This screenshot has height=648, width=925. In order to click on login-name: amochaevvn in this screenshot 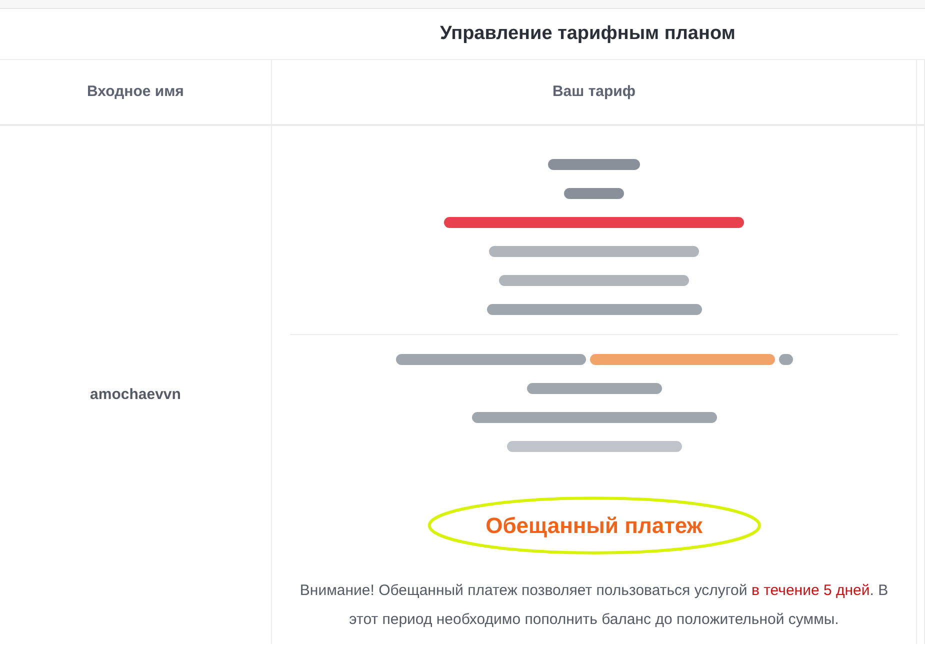, I will do `click(135, 395)`.